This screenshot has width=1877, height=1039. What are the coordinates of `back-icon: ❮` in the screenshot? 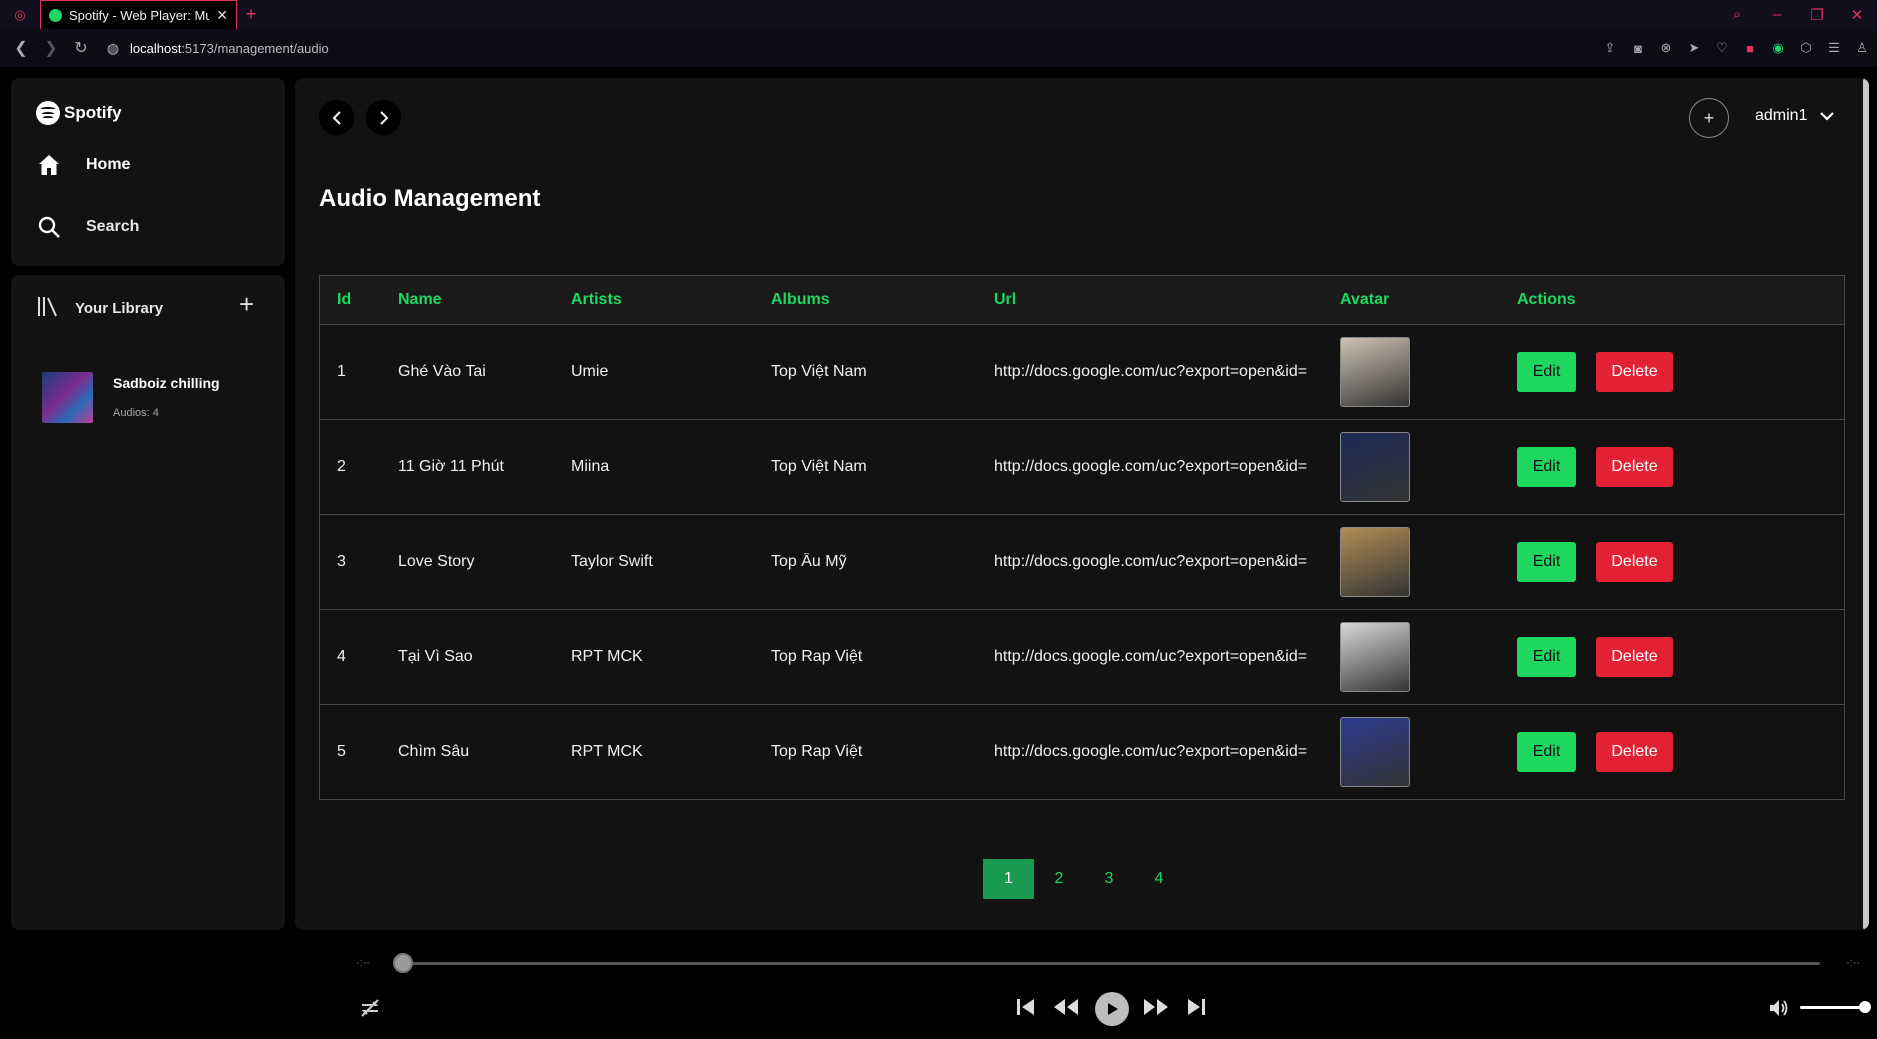 It's located at (21, 48).